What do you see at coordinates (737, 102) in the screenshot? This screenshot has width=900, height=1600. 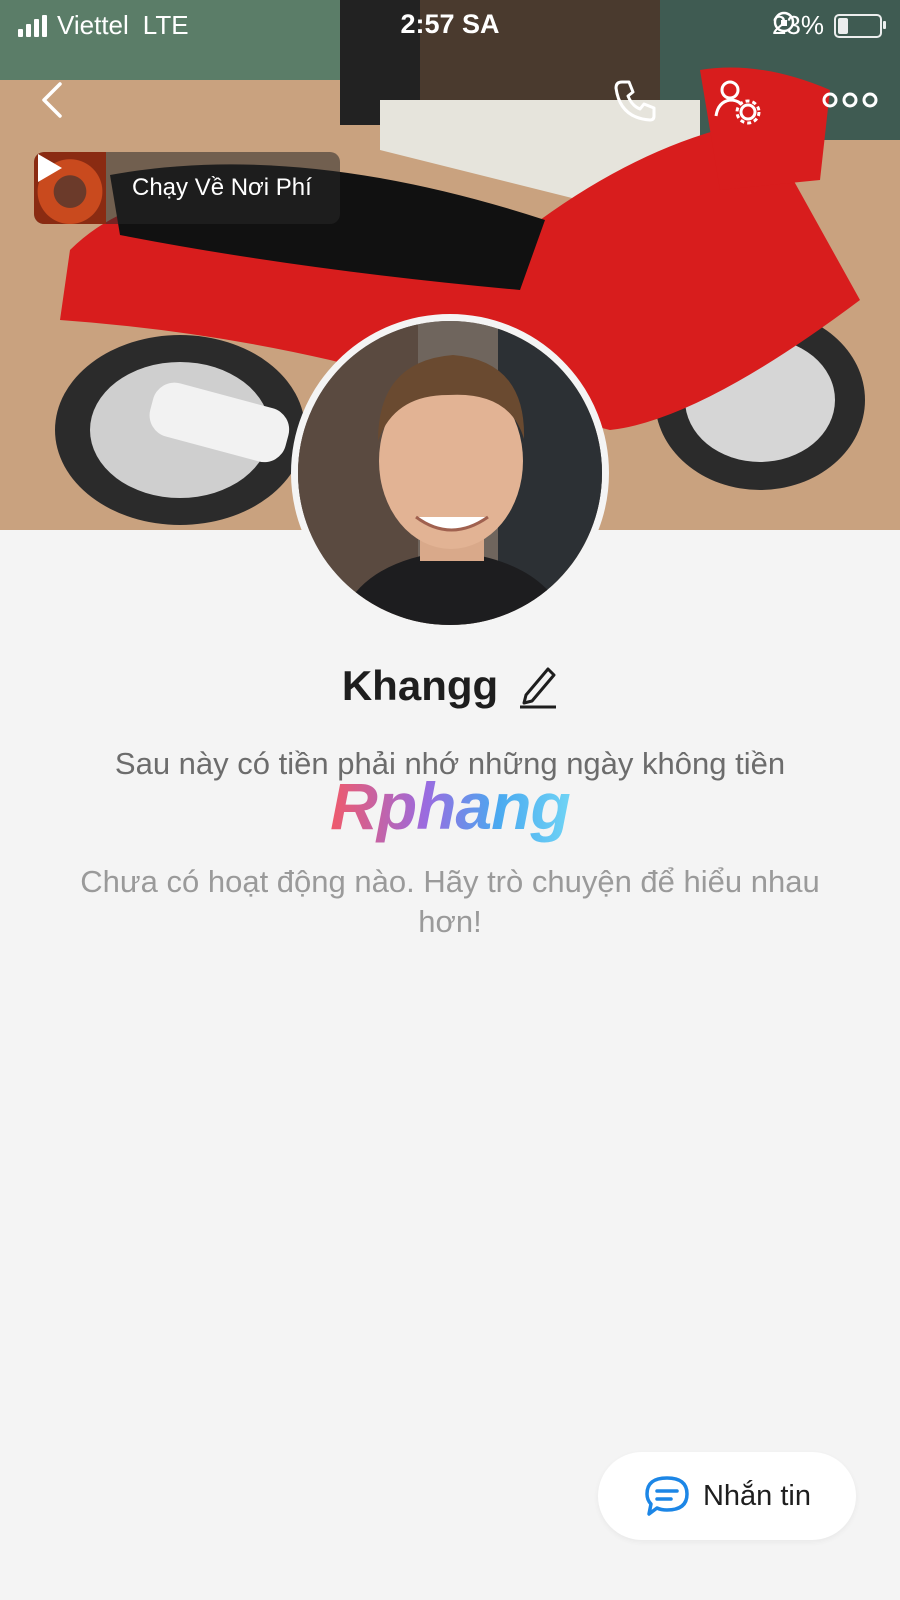 I see `user-settings-icon` at bounding box center [737, 102].